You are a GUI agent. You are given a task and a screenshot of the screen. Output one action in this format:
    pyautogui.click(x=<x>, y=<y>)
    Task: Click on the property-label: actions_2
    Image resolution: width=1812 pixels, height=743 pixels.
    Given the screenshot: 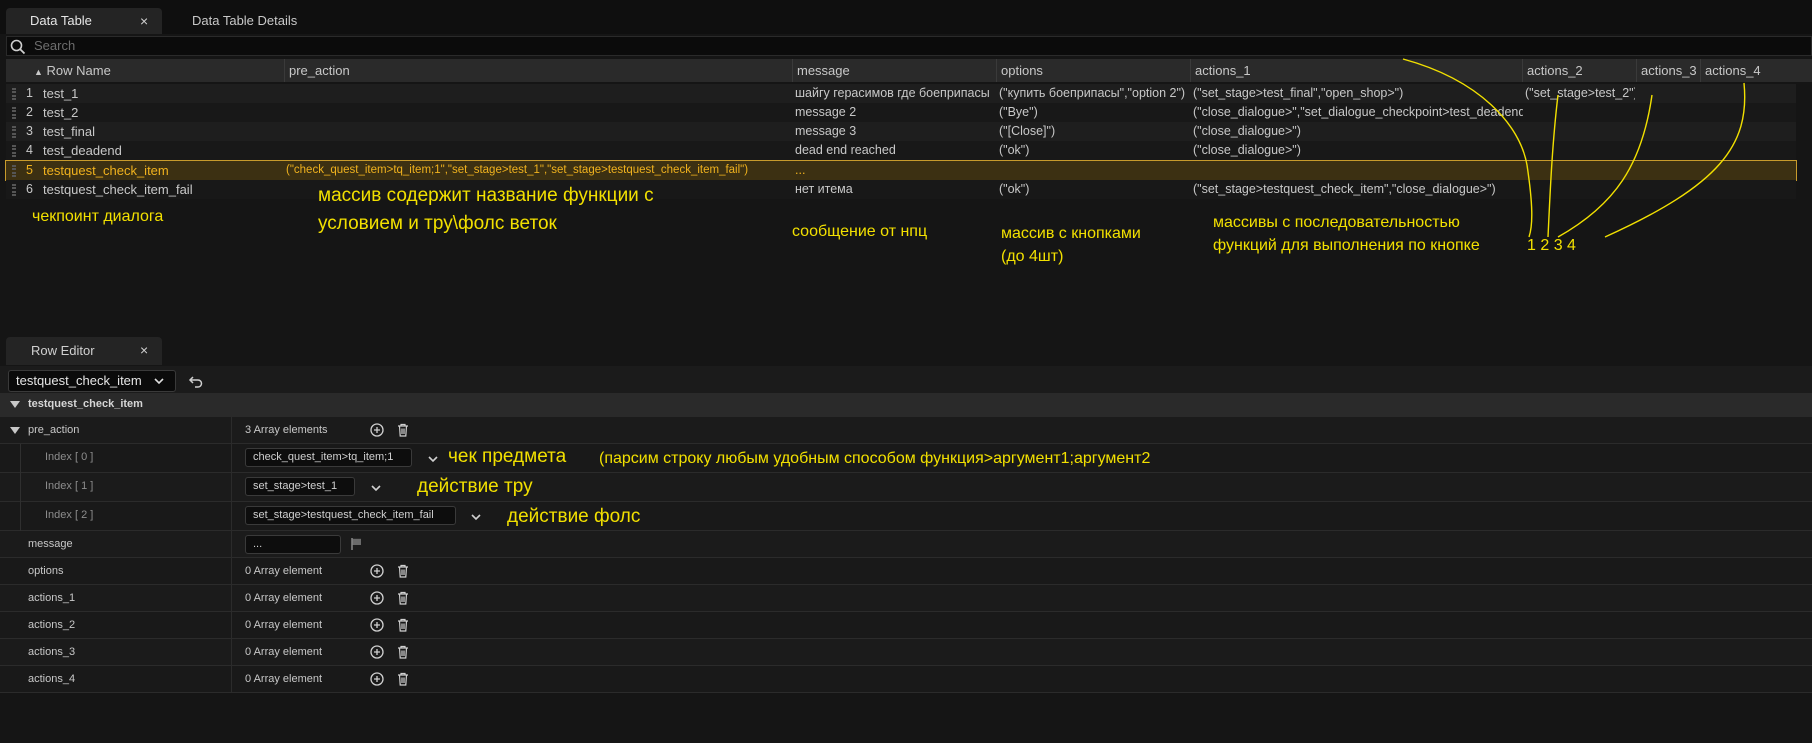 What is the action you would take?
    pyautogui.click(x=52, y=625)
    